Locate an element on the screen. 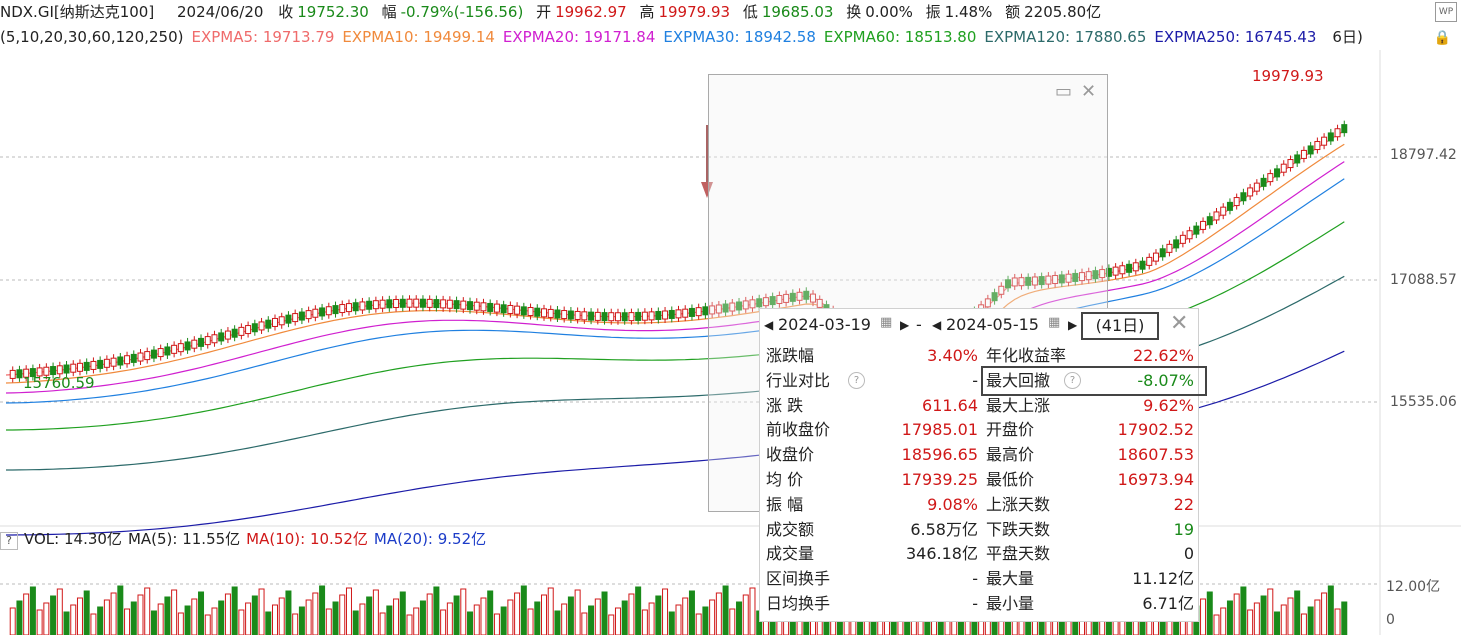 The width and height of the screenshot is (1461, 635). stats-key: 平盘天数 is located at coordinates (1018, 554).